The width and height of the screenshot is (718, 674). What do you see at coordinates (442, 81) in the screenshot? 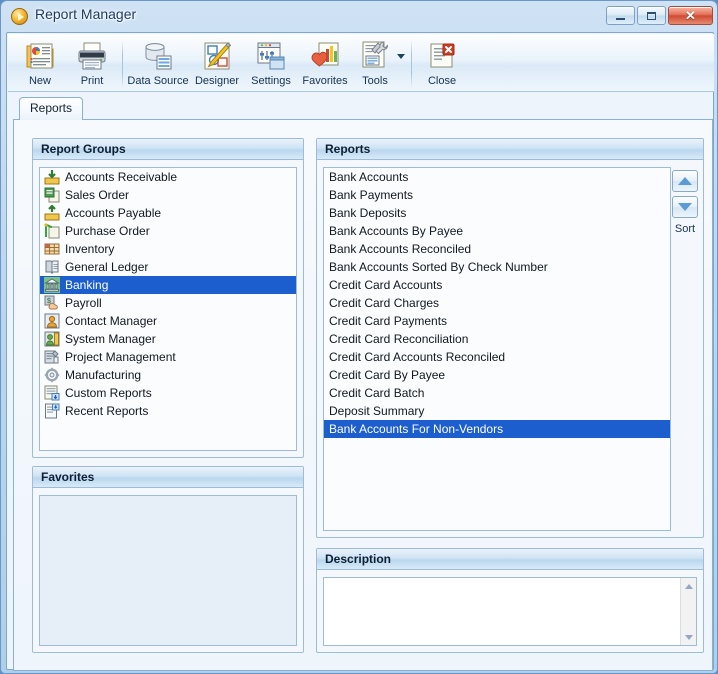
I see `toolbar-label-close: Close` at bounding box center [442, 81].